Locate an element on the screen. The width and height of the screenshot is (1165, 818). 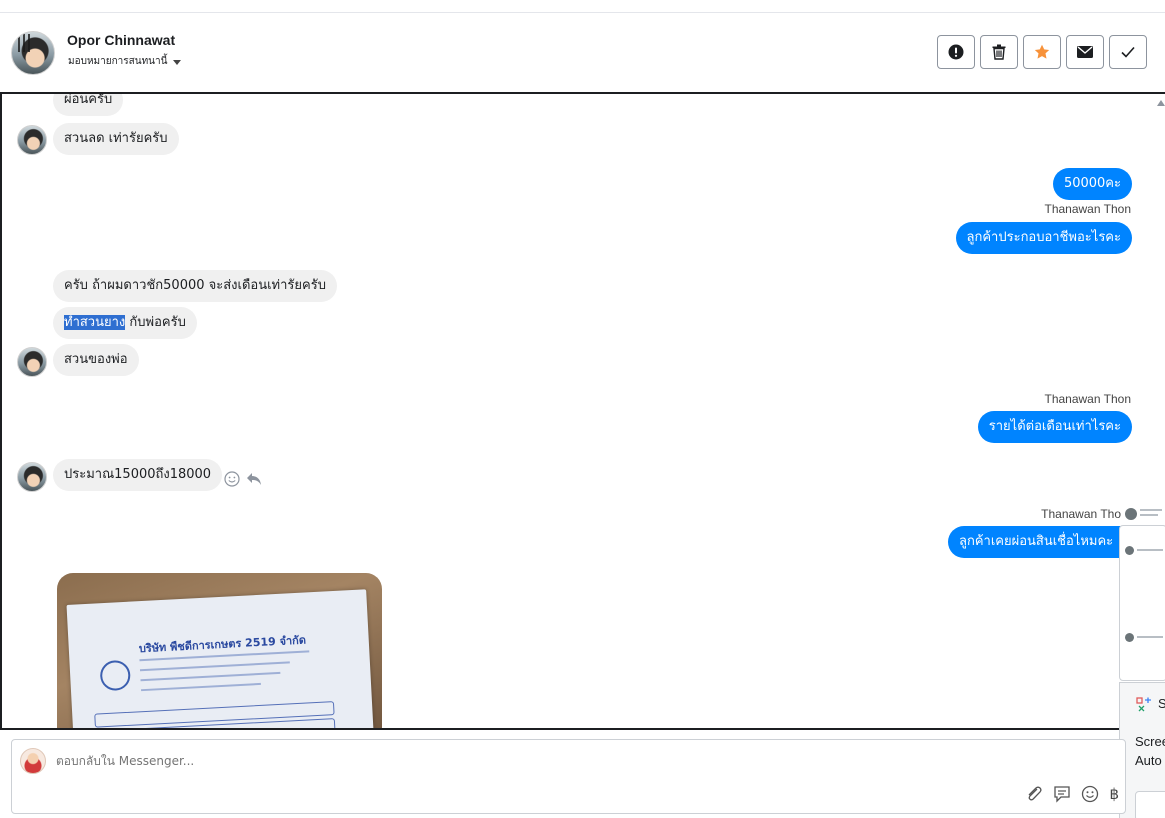
done-button is located at coordinates (1128, 52).